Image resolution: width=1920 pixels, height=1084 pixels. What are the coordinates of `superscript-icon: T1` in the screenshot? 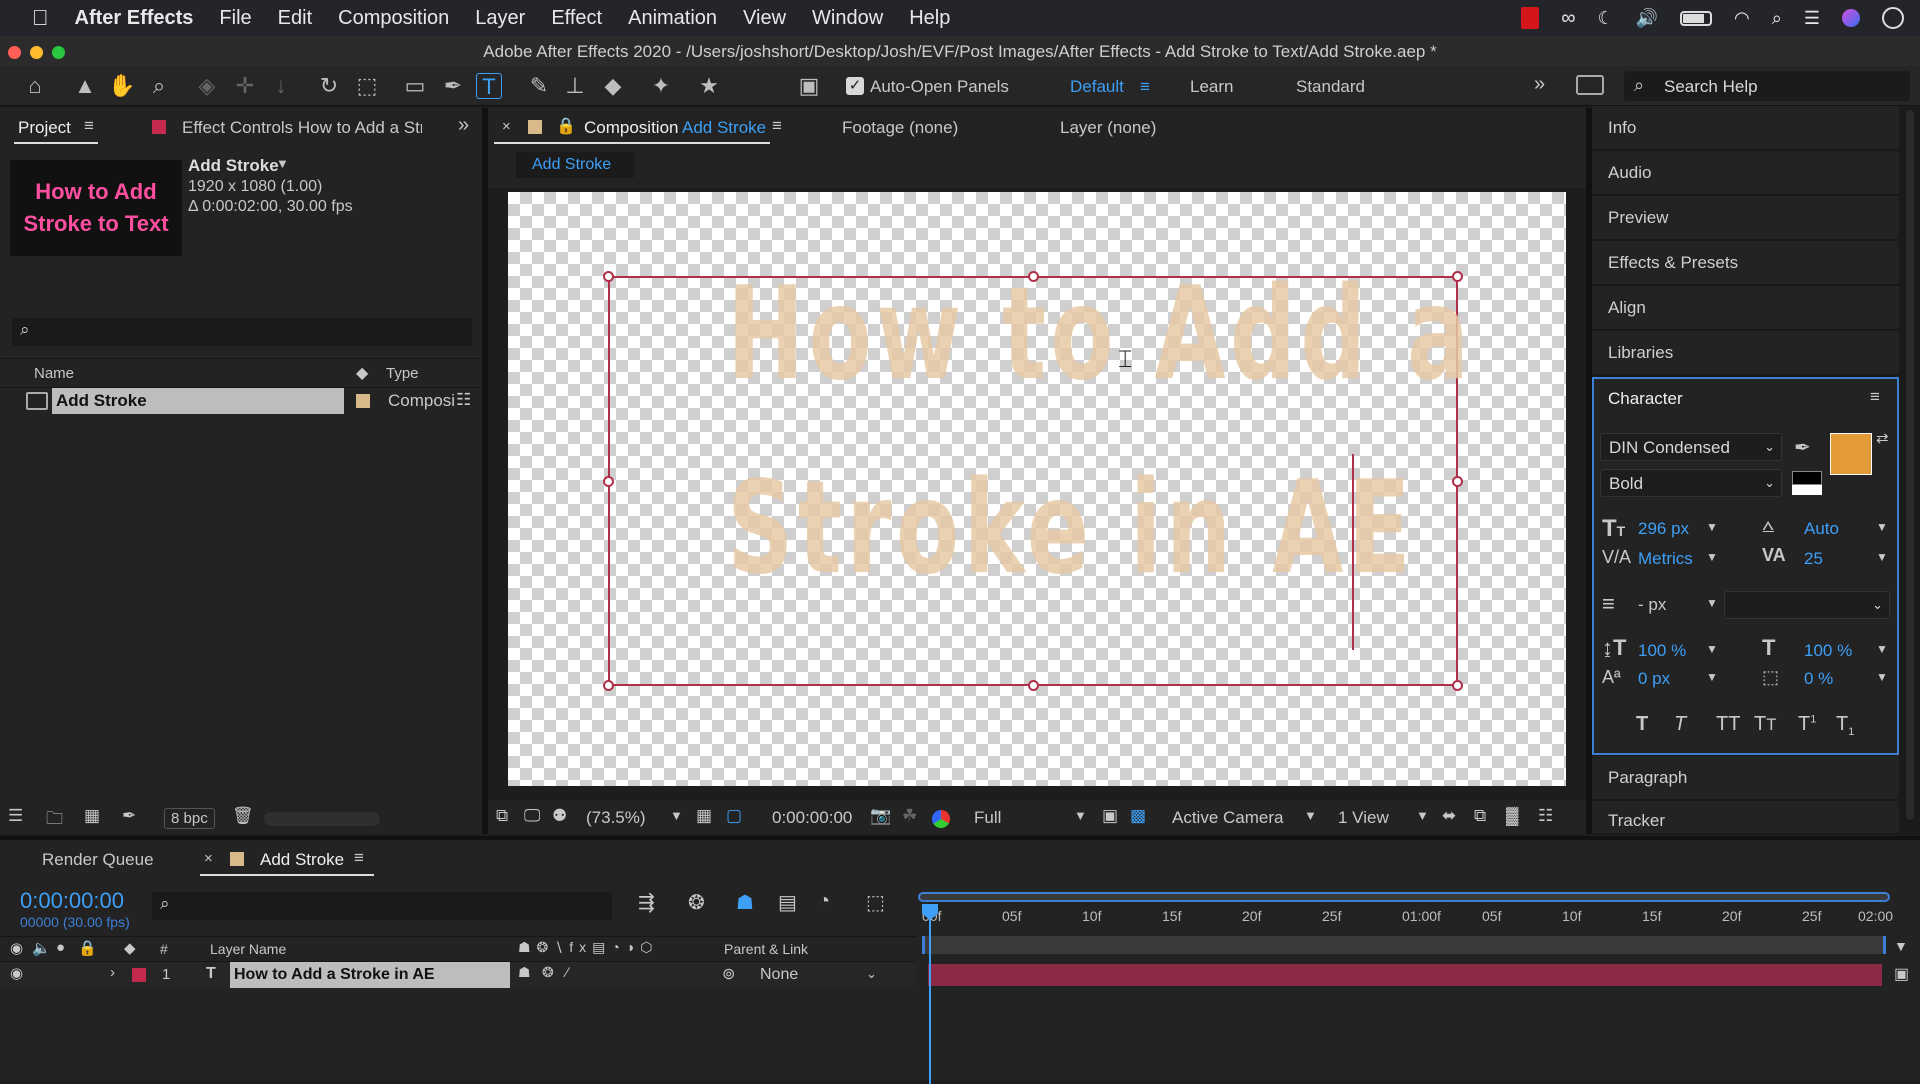 It's located at (1807, 724).